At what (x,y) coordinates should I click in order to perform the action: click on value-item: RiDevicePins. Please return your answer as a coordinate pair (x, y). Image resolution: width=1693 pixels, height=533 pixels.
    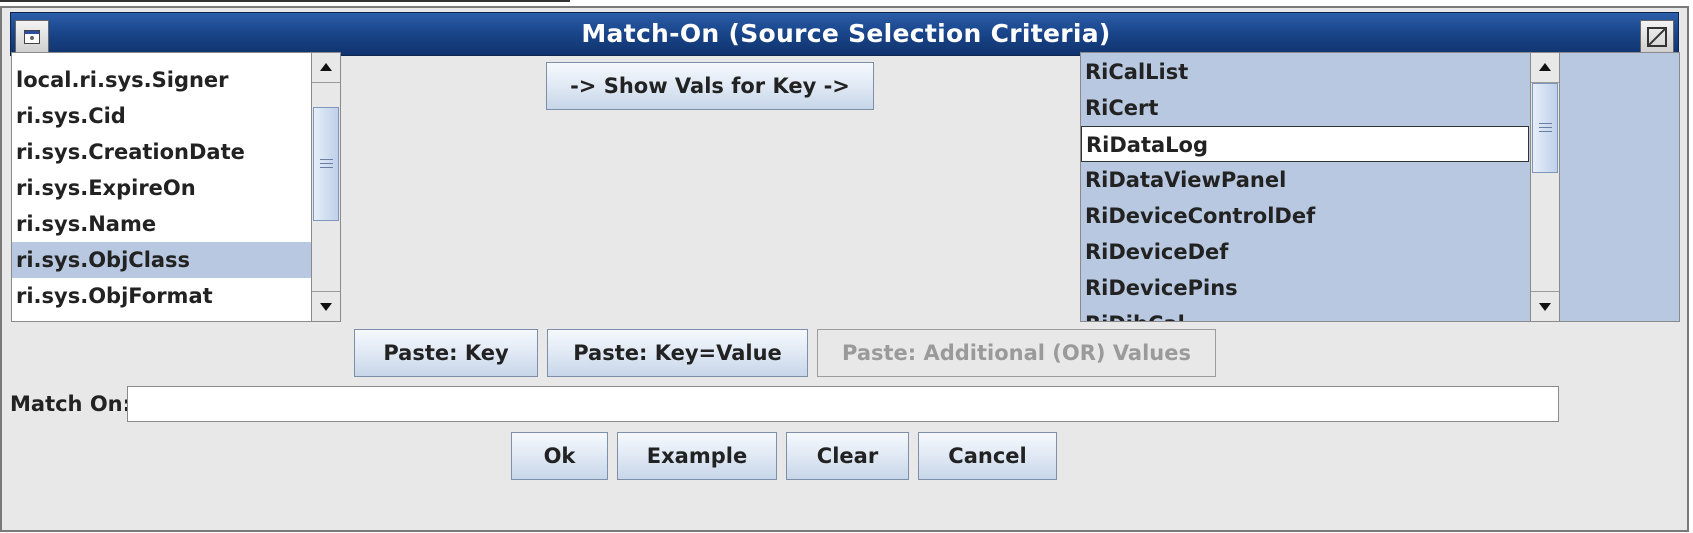
    Looking at the image, I should click on (1380, 288).